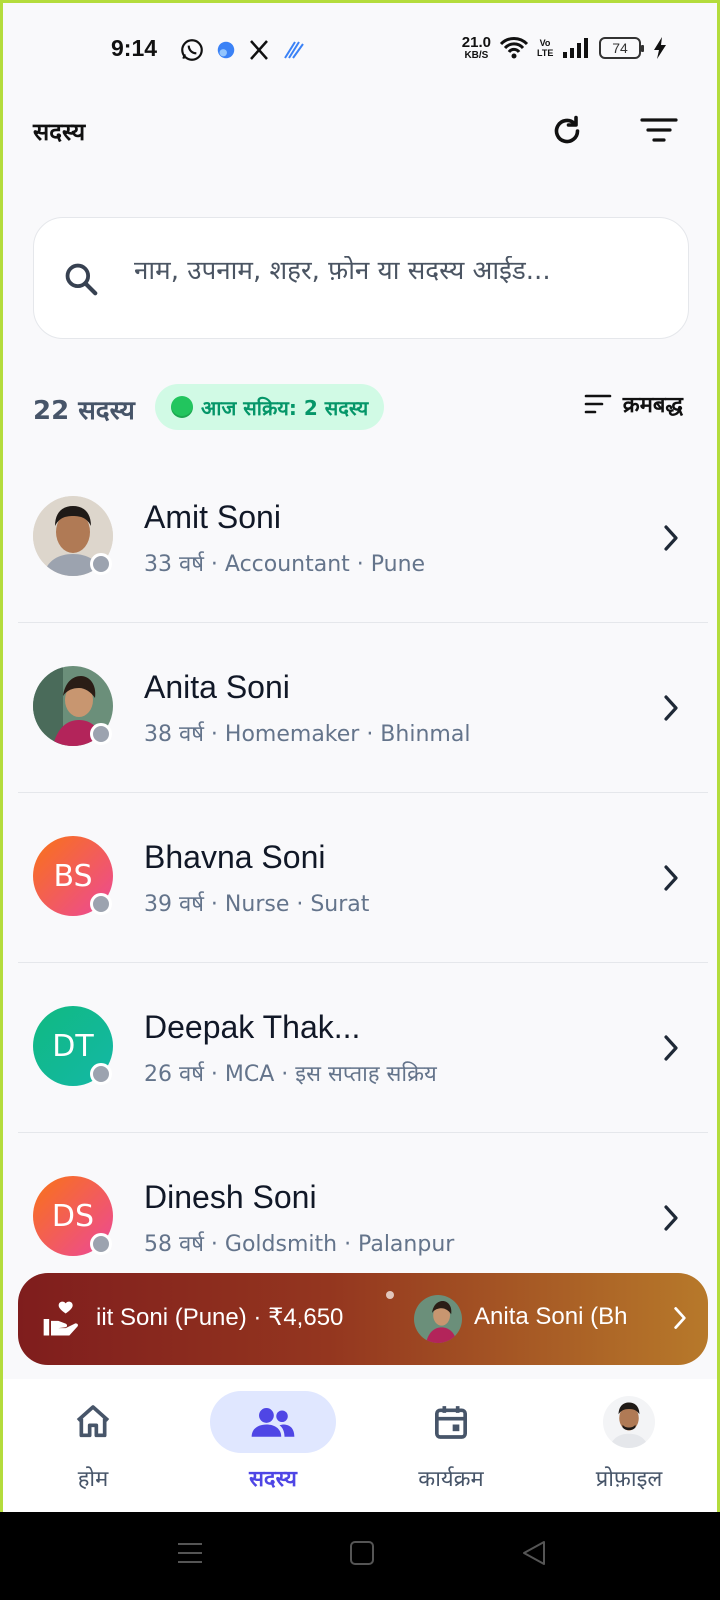 This screenshot has width=720, height=1600. I want to click on menu-icon, so click(190, 1553).